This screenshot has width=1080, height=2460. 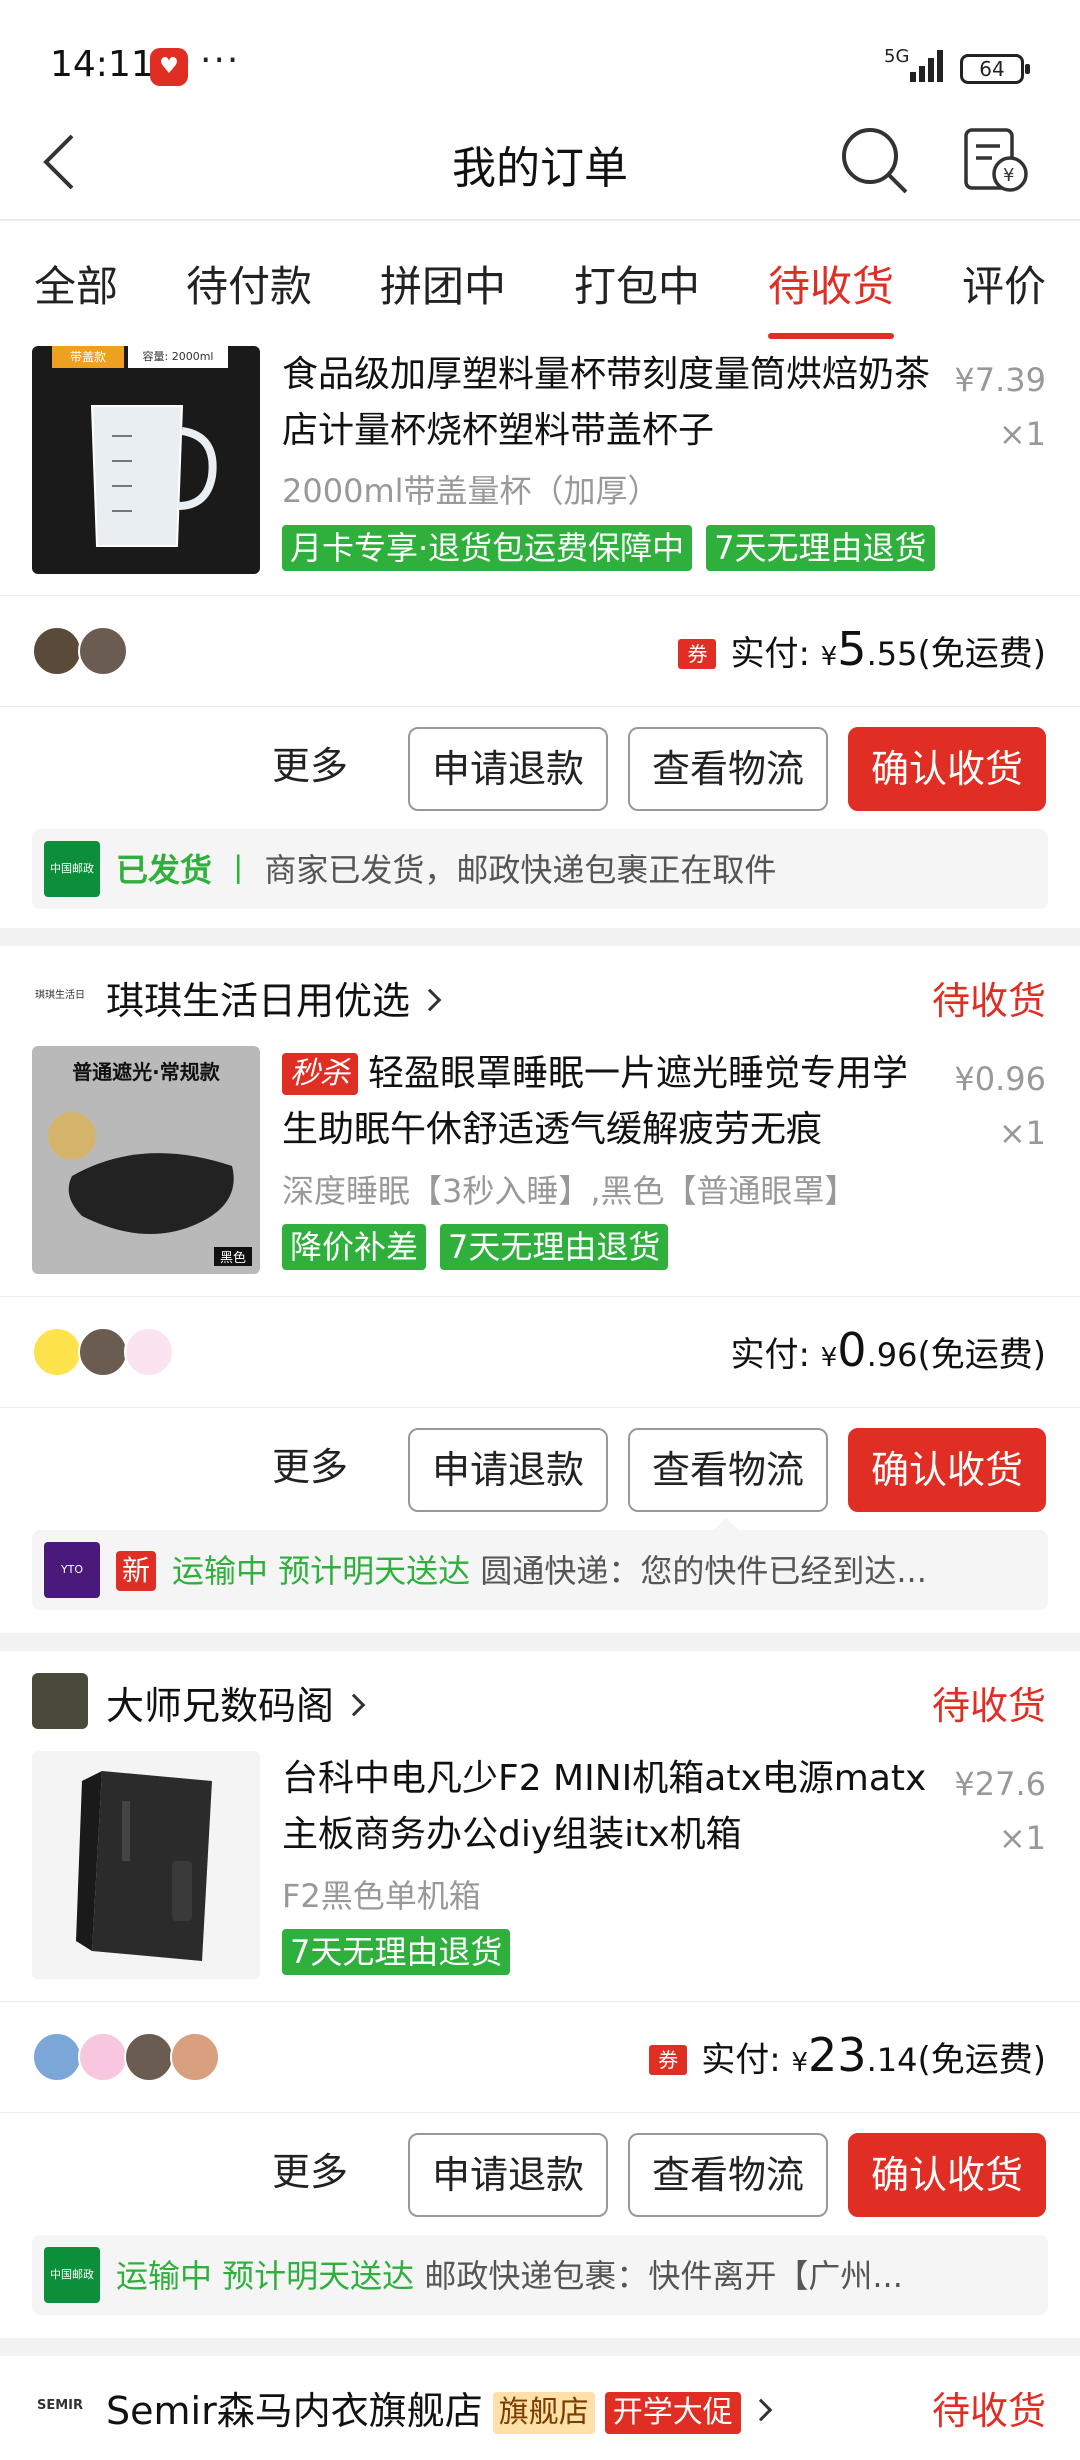 I want to click on promo-badge: 开学大促, so click(x=672, y=2413).